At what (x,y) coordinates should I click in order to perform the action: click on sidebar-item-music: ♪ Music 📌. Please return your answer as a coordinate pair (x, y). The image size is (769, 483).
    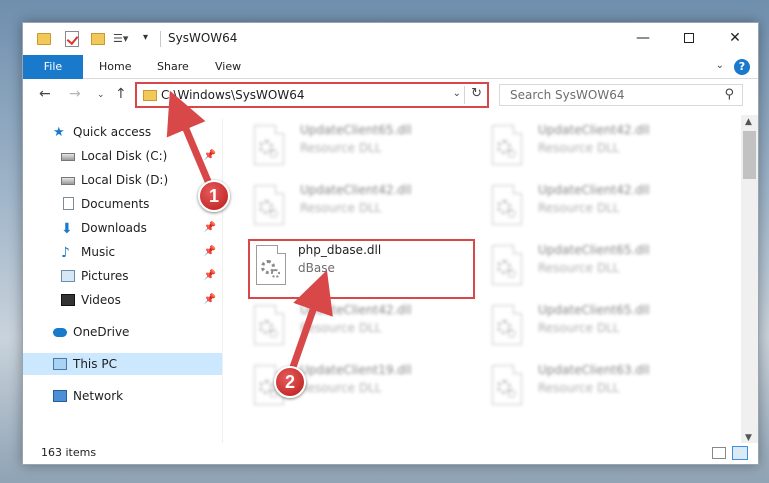
    Looking at the image, I should click on (122, 252).